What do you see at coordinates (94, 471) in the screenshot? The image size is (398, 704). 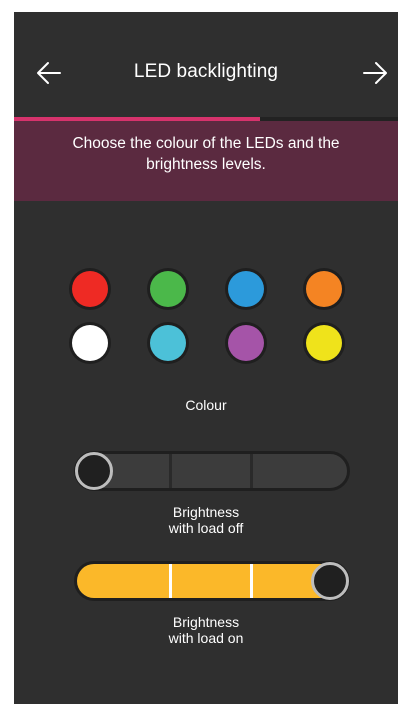 I see `brightness-off-knob` at bounding box center [94, 471].